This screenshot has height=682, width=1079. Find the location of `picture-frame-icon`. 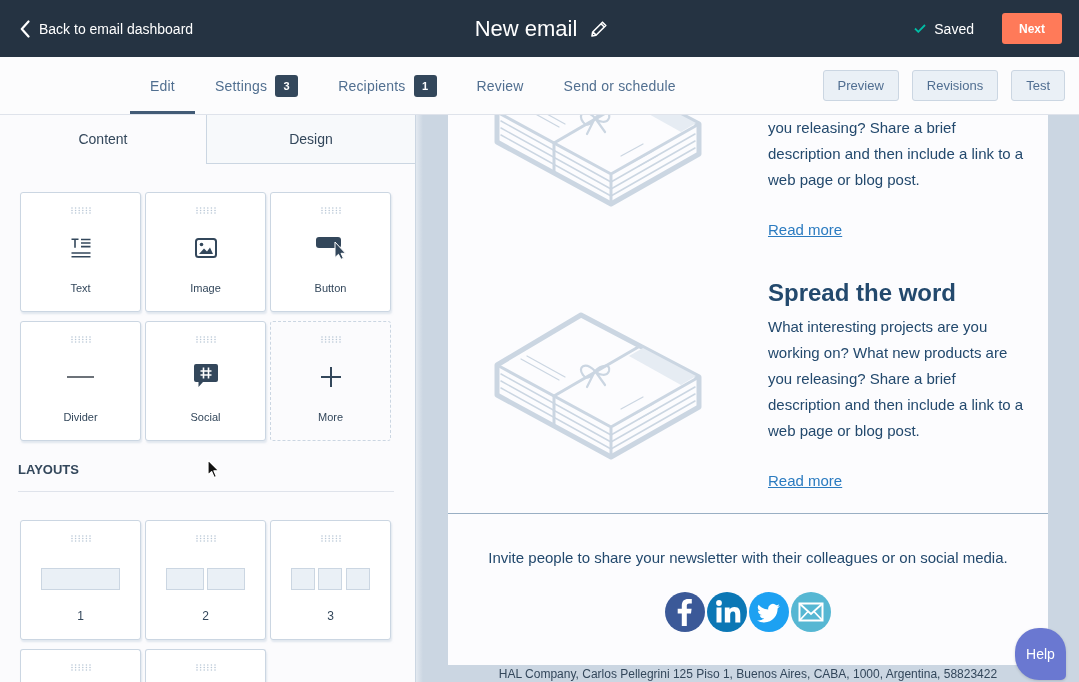

picture-frame-icon is located at coordinates (205, 248).